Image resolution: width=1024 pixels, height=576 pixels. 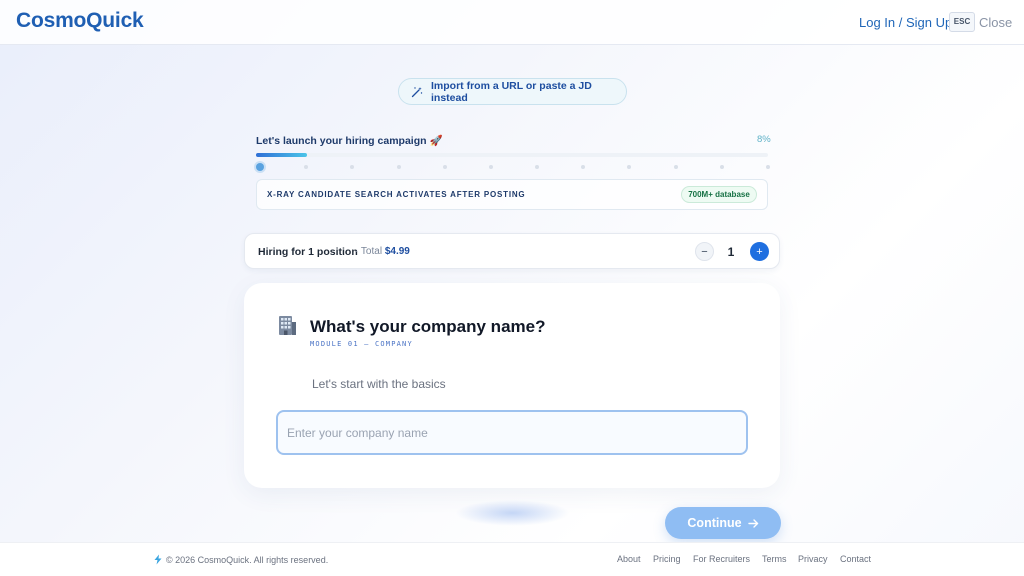 I want to click on total-prefix: · Total, so click(x=369, y=251).